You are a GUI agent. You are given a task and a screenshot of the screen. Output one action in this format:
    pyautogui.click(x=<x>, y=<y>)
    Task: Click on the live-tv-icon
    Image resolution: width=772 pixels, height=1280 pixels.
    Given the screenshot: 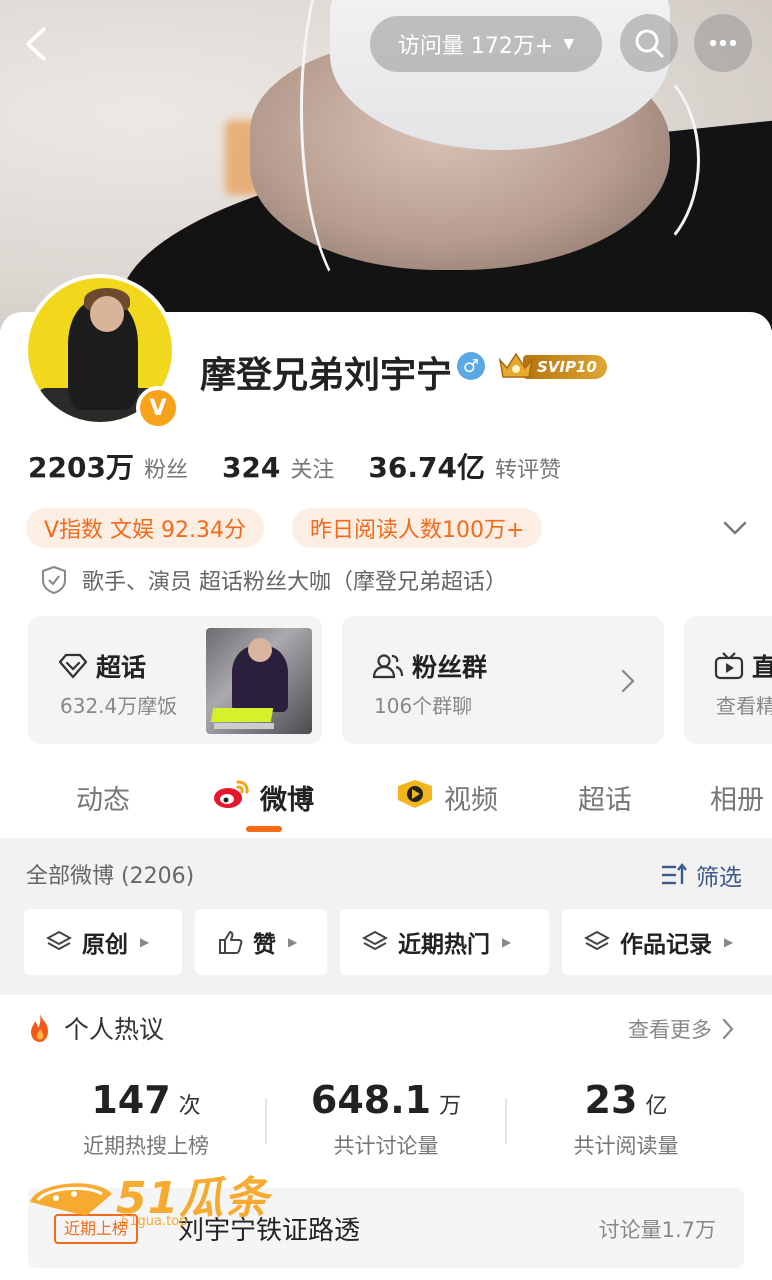 What is the action you would take?
    pyautogui.click(x=729, y=666)
    